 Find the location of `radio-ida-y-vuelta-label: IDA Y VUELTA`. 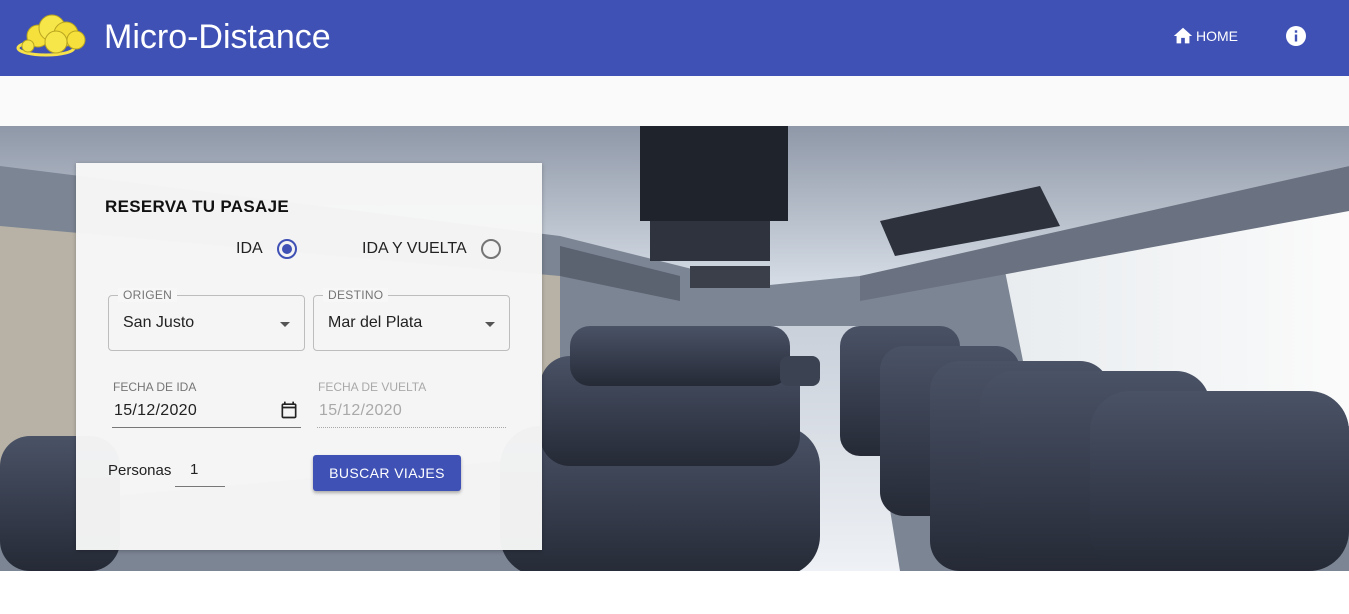

radio-ida-y-vuelta-label: IDA Y VUELTA is located at coordinates (414, 248).